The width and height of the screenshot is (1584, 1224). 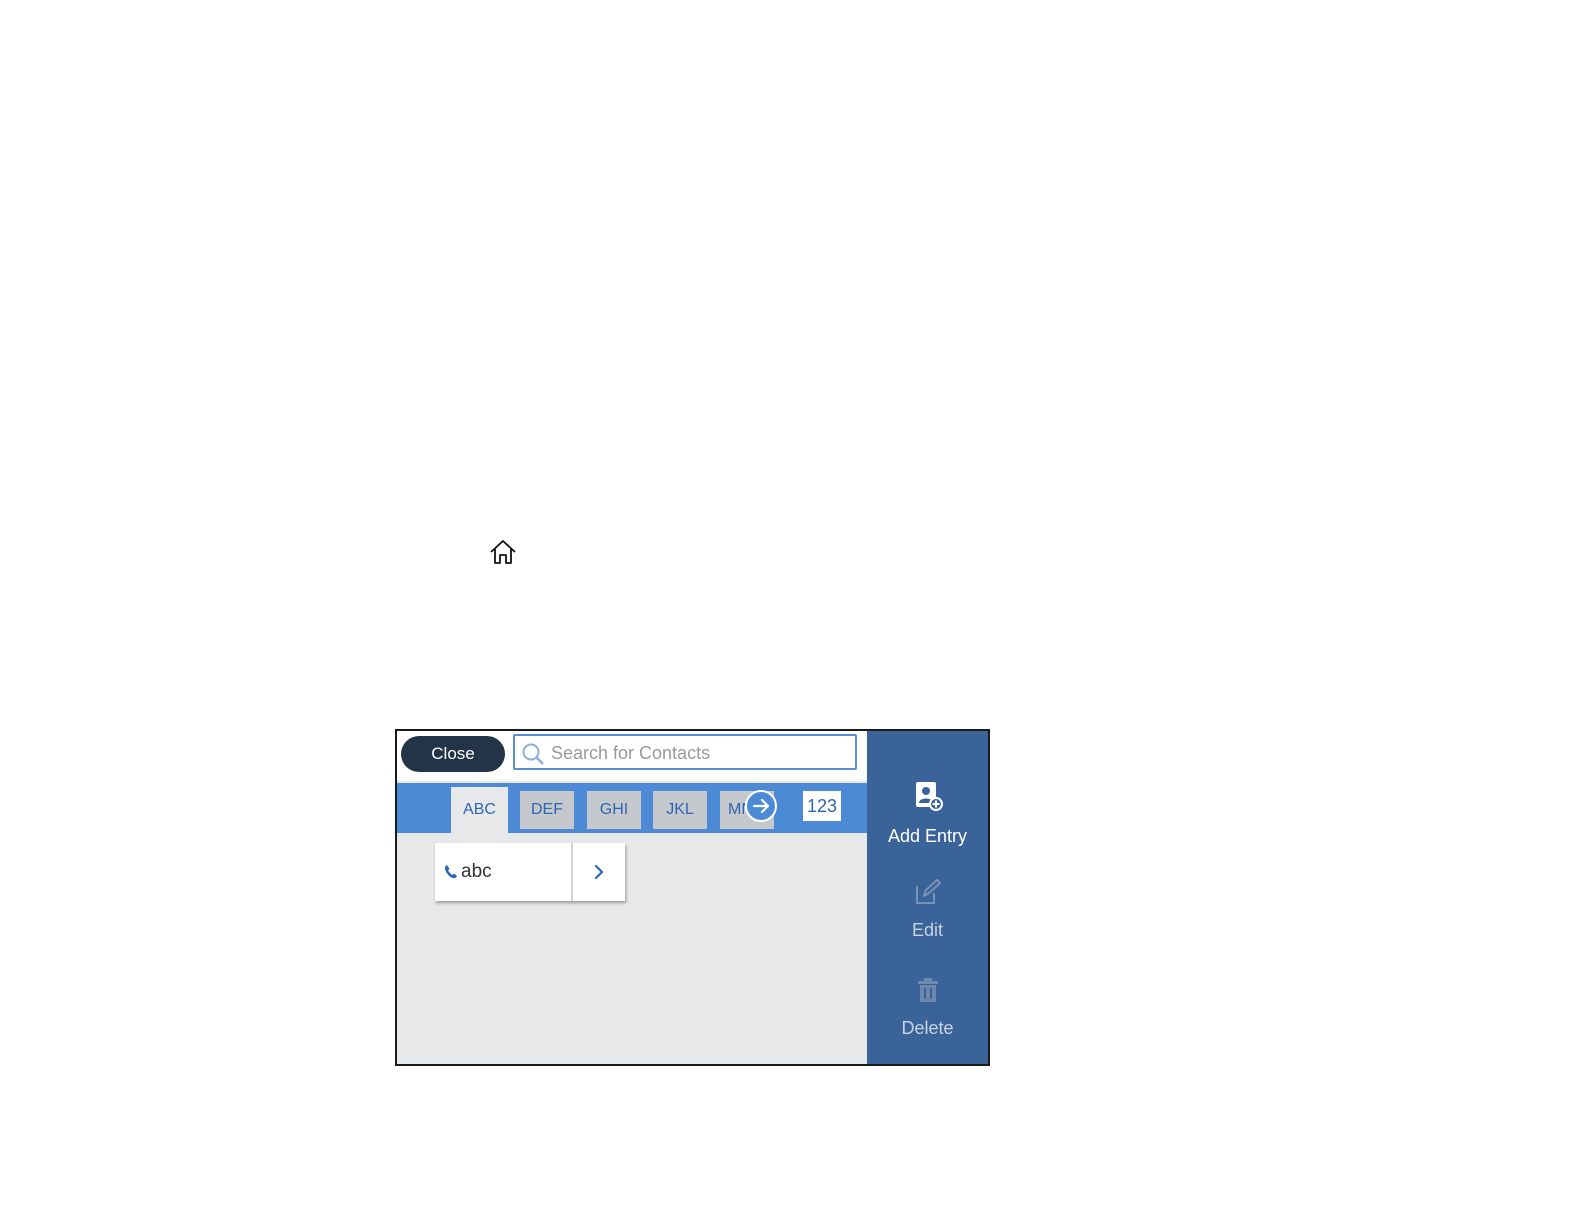 I want to click on add-entry-button: Add Entry, so click(x=927, y=813).